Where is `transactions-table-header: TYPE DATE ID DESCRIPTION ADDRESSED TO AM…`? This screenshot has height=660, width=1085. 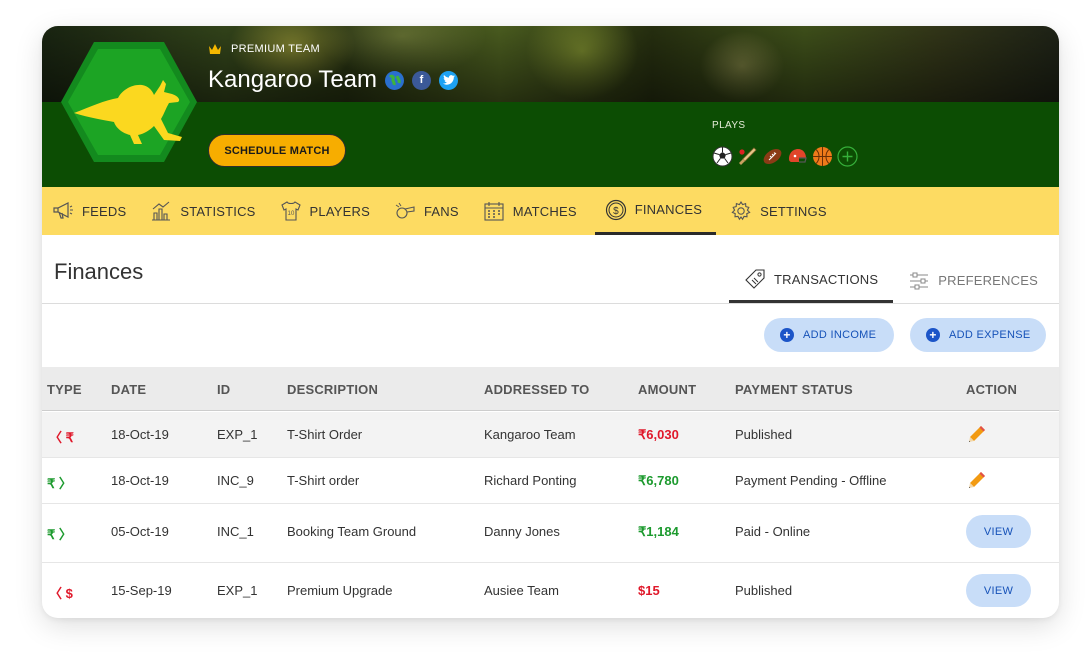 transactions-table-header: TYPE DATE ID DESCRIPTION ADDRESSED TO AM… is located at coordinates (550, 389).